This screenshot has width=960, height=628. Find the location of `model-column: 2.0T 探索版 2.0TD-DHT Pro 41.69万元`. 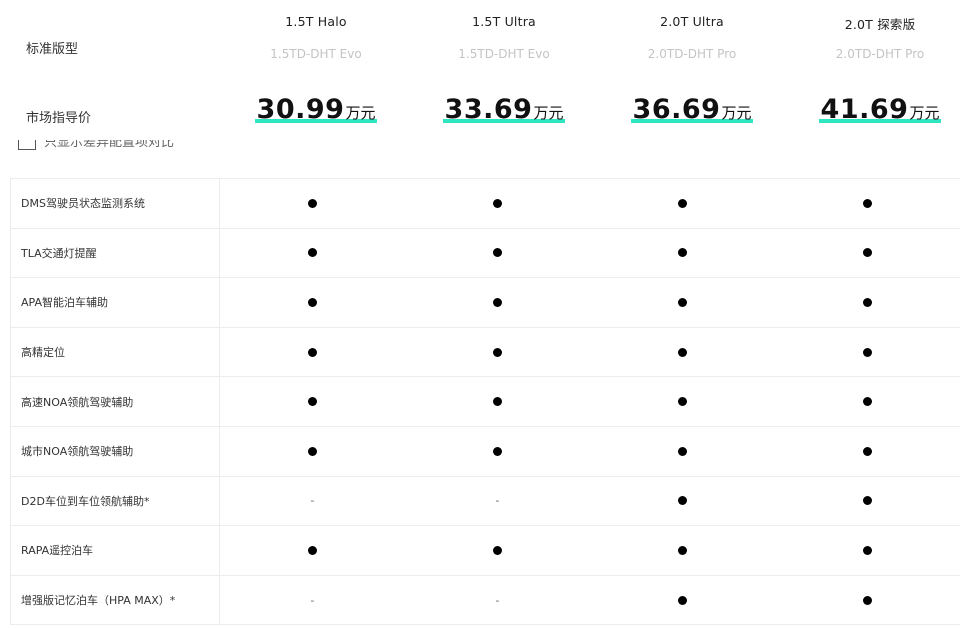

model-column: 2.0T 探索版 2.0TD-DHT Pro 41.69万元 is located at coordinates (873, 75).